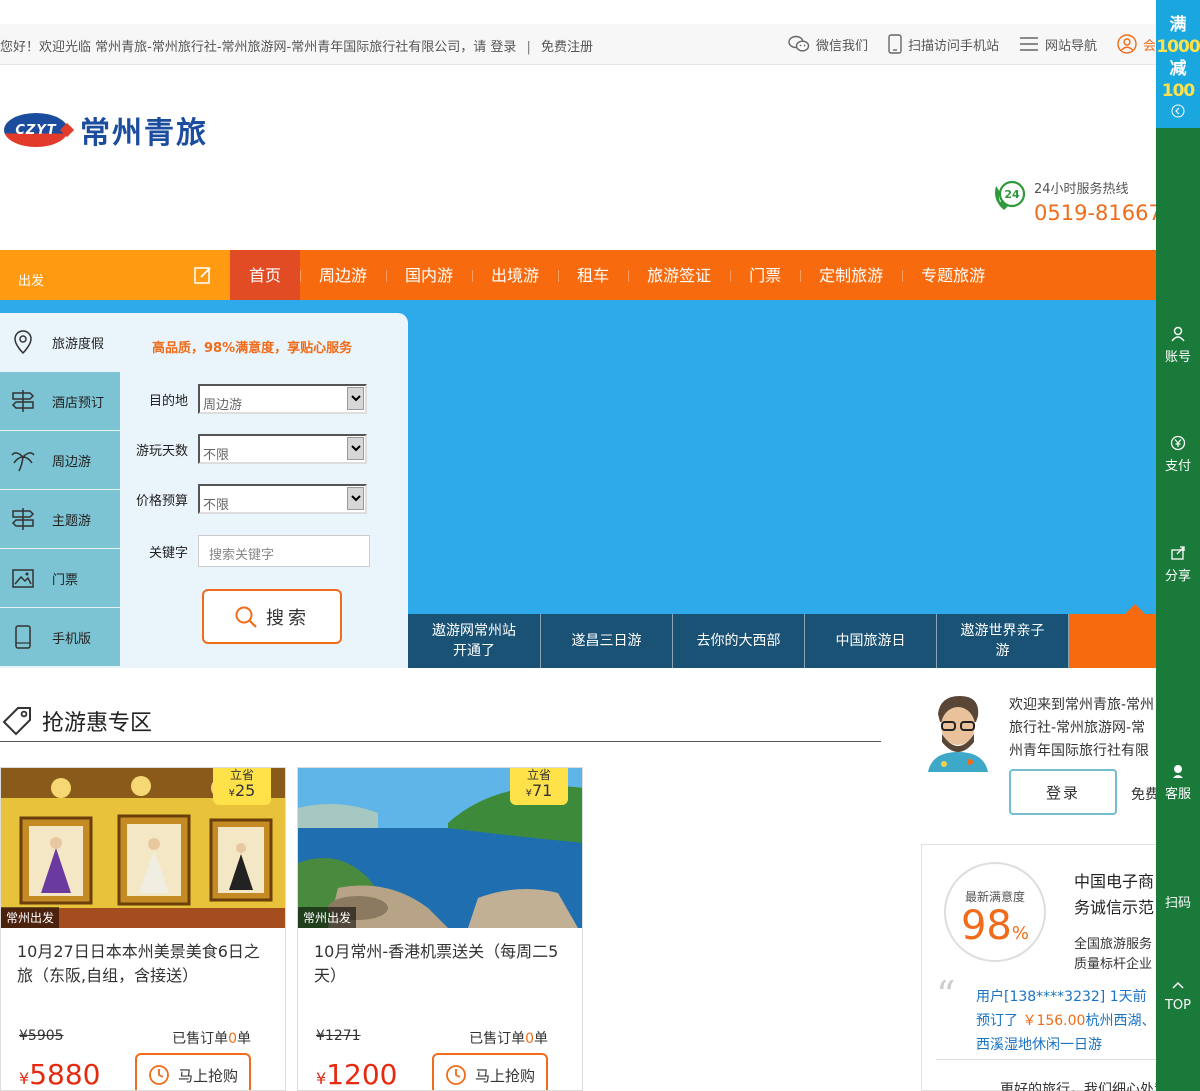 The image size is (1200, 1091). What do you see at coordinates (143, 964) in the screenshot?
I see `deal-title: 10月27日日本本州美景美食6日之旅（东阪,自组，含接送）` at bounding box center [143, 964].